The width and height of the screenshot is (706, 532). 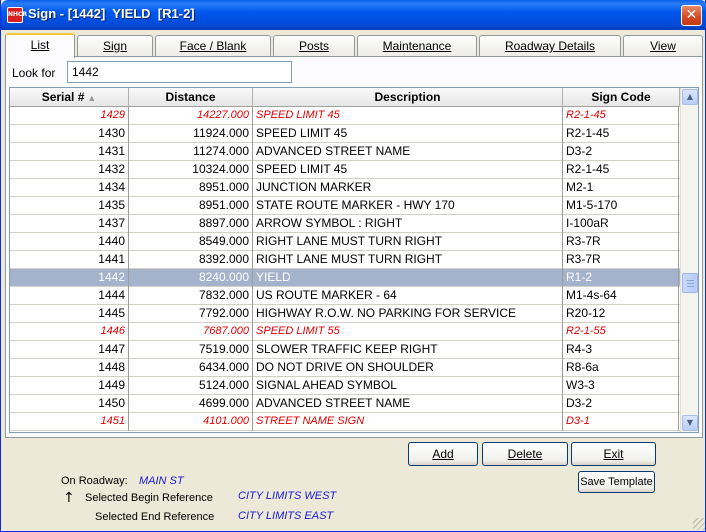 I want to click on description-cell: RIGHT LANE MUST TURN RIGHT, so click(x=408, y=242).